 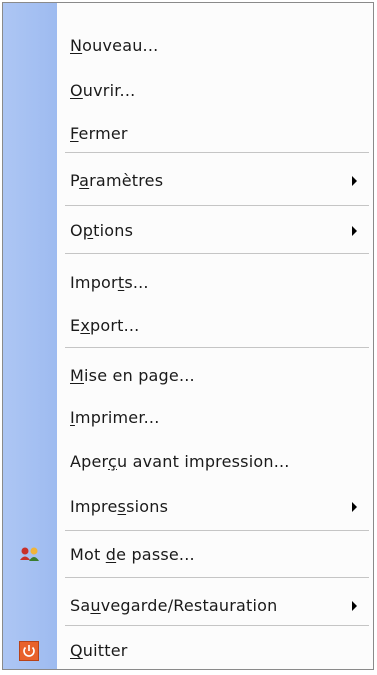 I want to click on menu-item-label: Sauvegarde/Restauration, so click(x=174, y=605).